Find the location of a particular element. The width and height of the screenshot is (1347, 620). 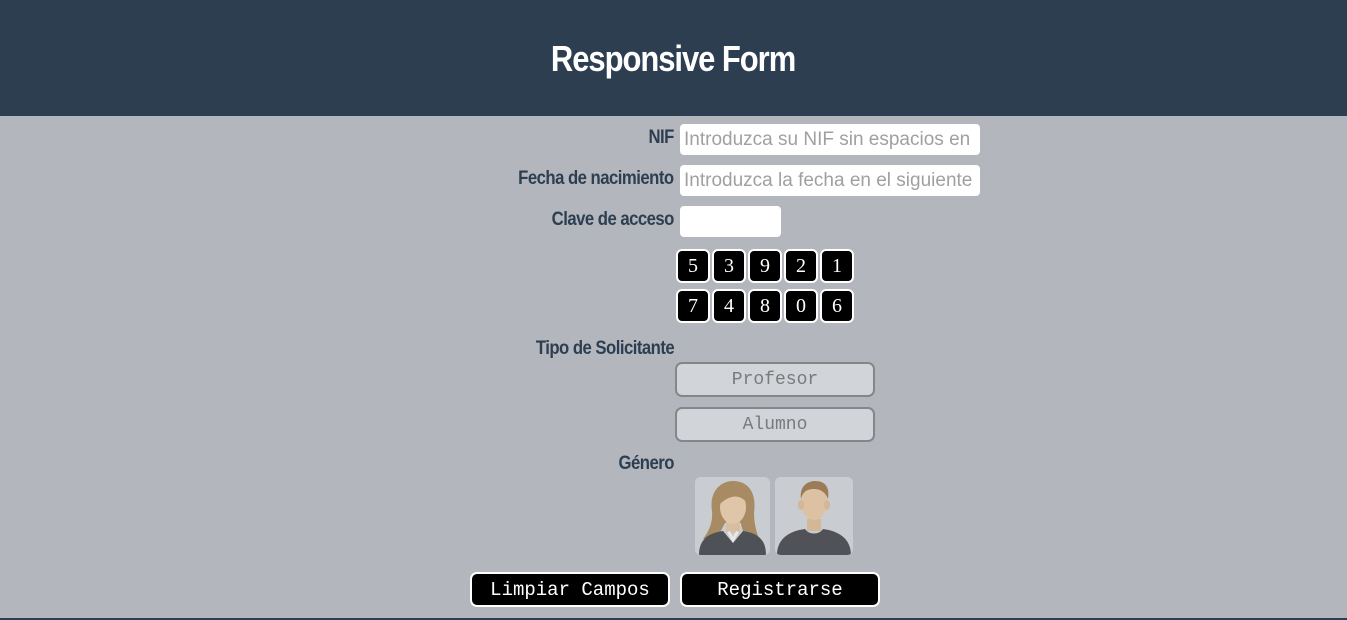

female-avatar-option is located at coordinates (732, 516).